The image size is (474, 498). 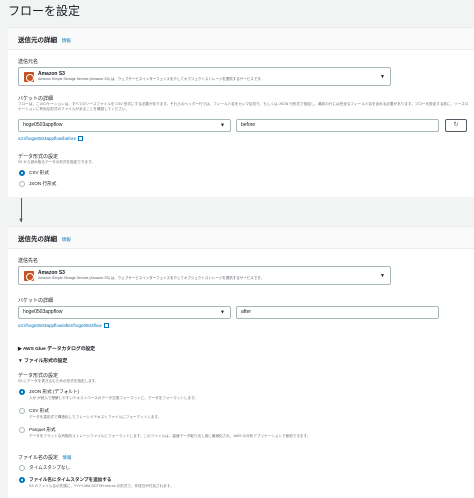 I want to click on source-data-format-label: データ形式の設定, so click(x=38, y=157).